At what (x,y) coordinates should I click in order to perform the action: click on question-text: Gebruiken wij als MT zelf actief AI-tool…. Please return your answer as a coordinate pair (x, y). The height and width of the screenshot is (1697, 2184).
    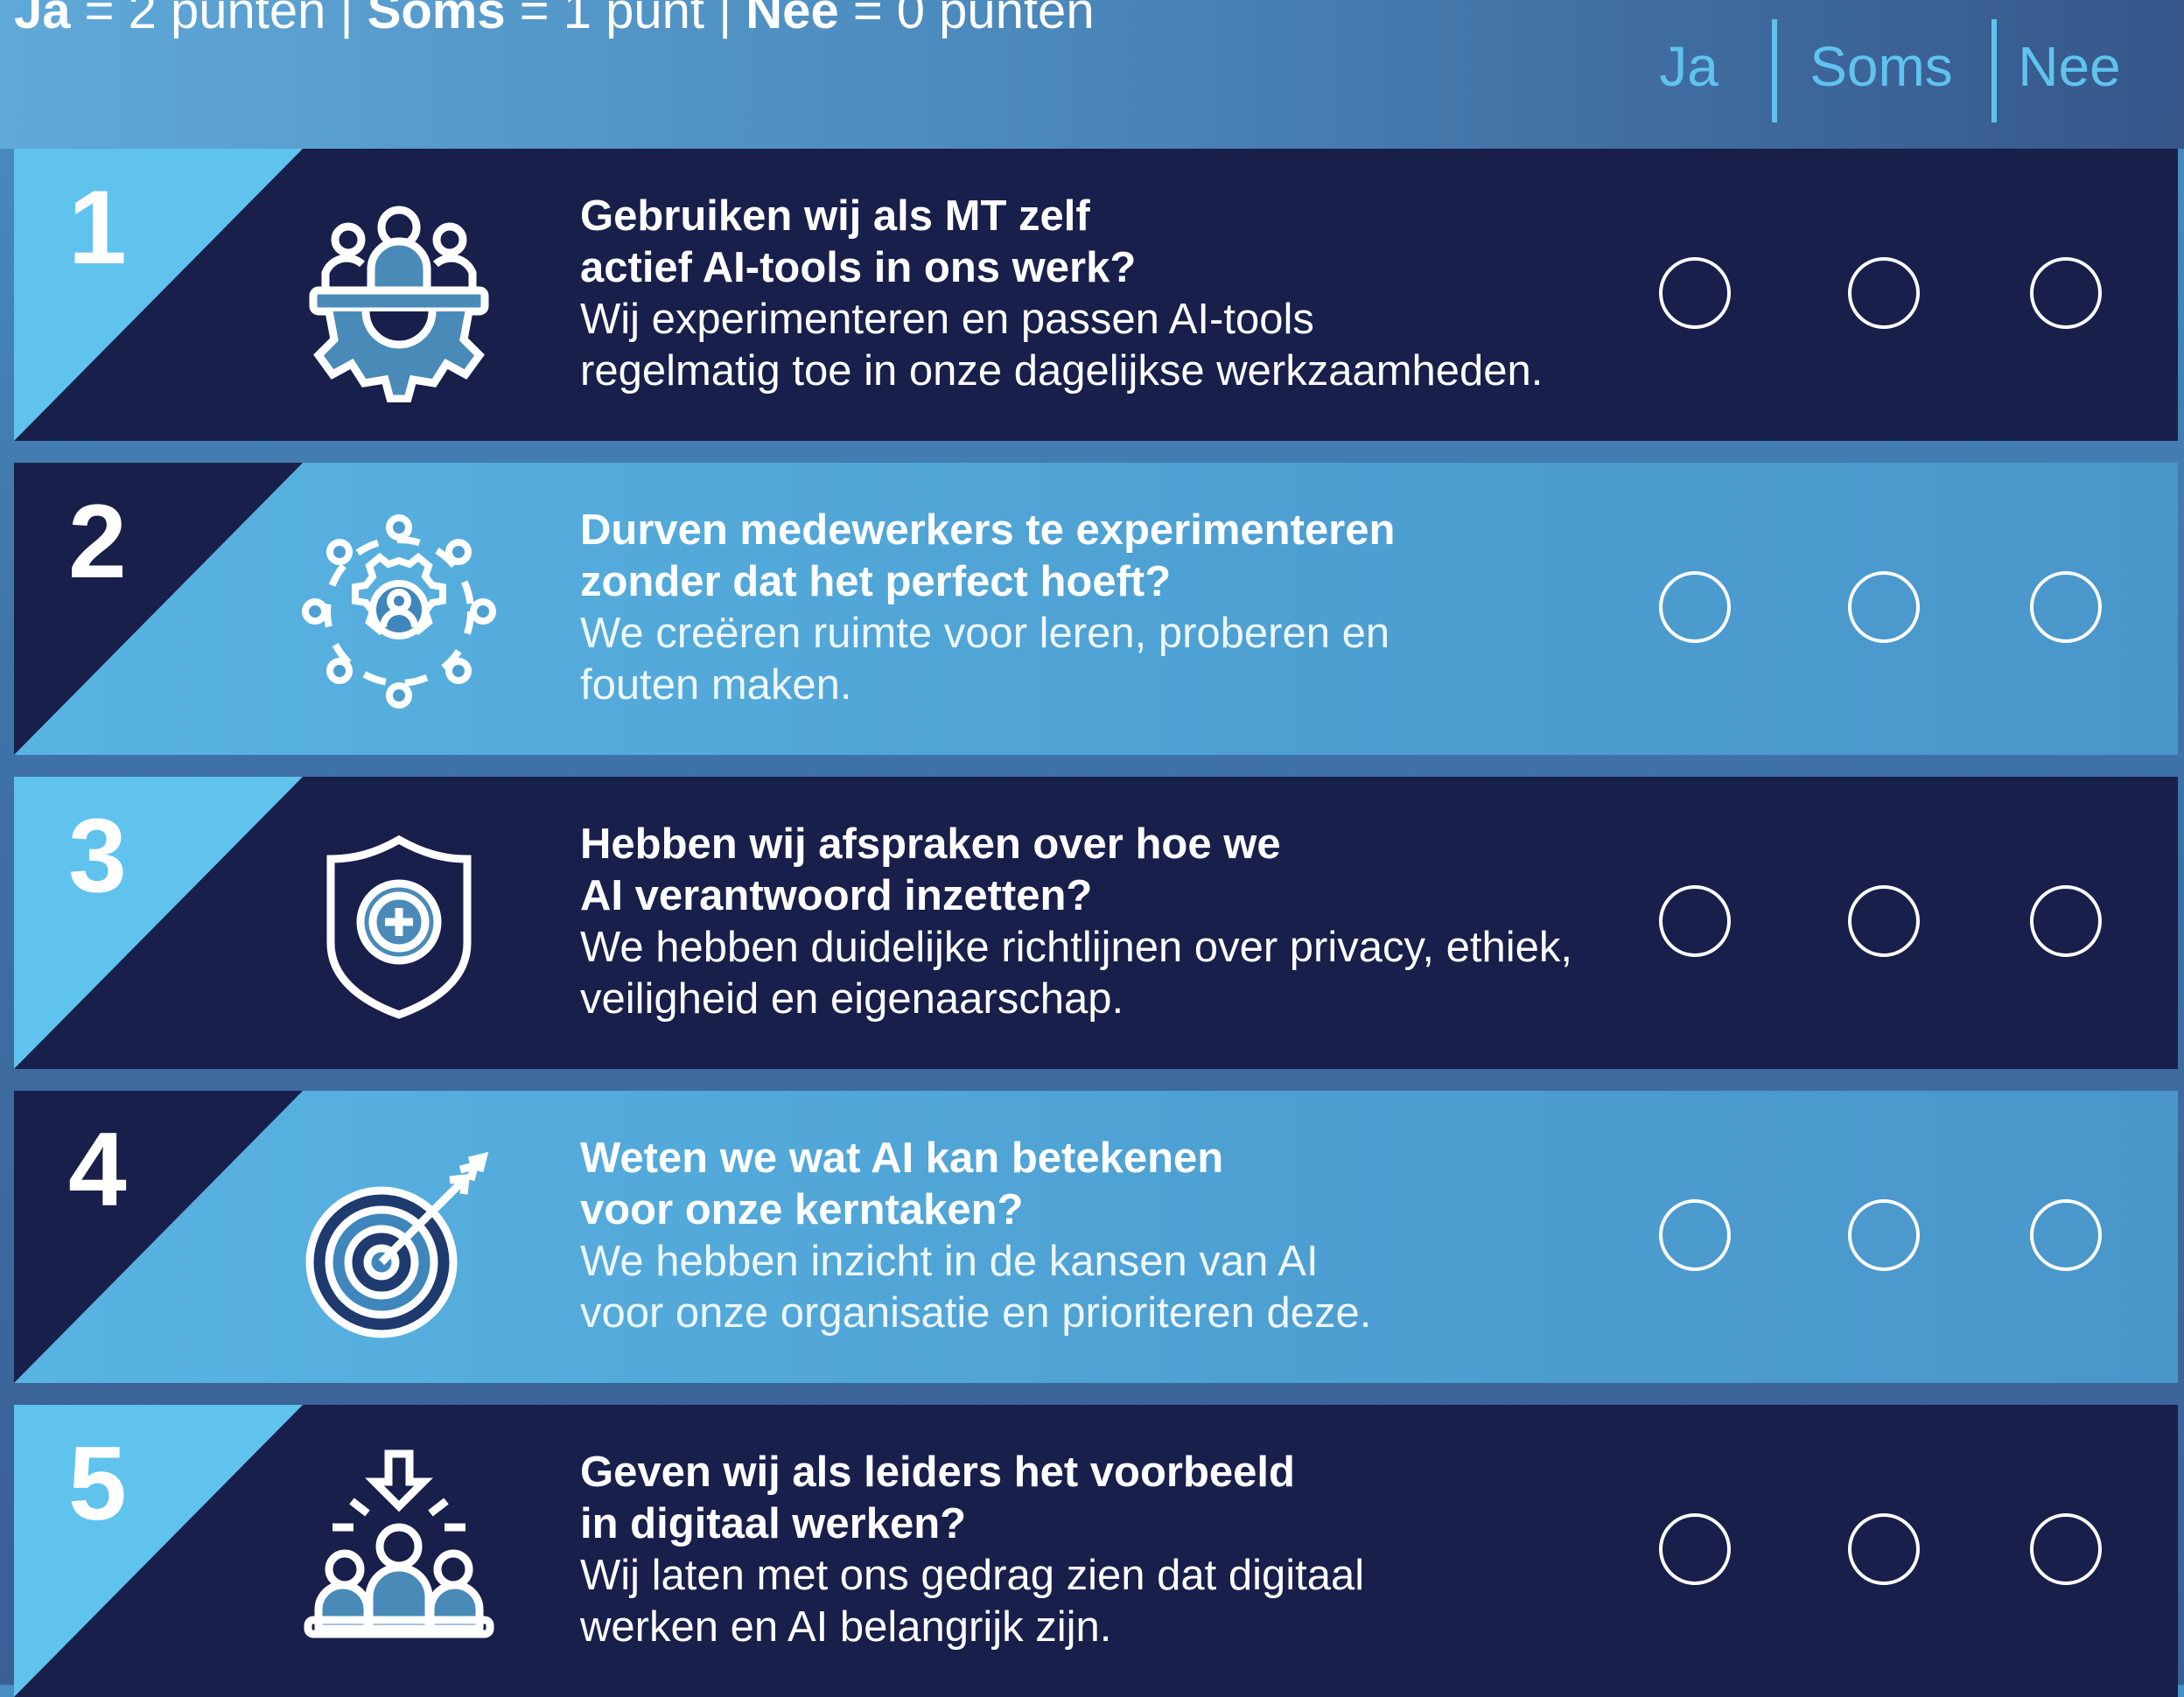
    Looking at the image, I should click on (1096, 294).